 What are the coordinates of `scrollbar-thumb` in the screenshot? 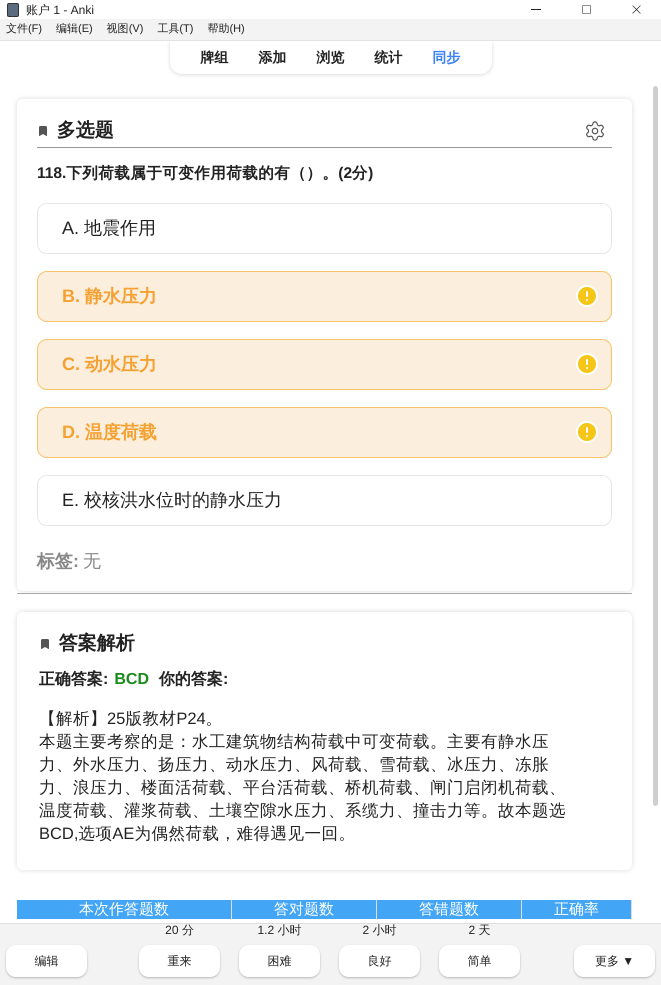 It's located at (655, 446).